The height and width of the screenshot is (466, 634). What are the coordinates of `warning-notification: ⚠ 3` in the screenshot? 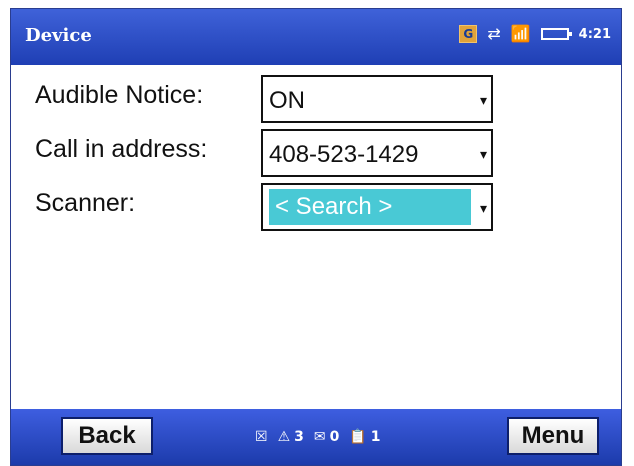 It's located at (291, 437).